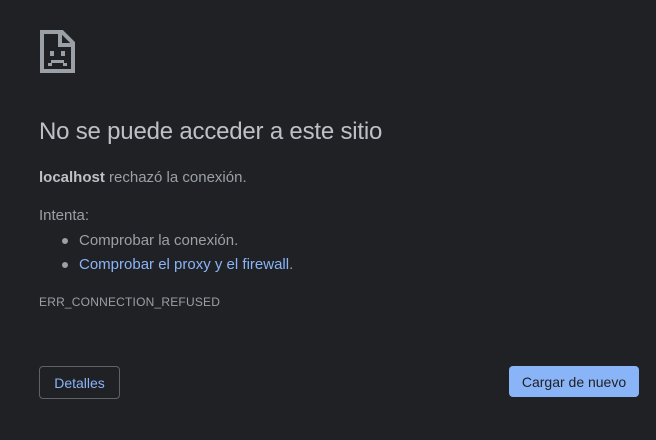 This screenshot has width=656, height=440. Describe the element at coordinates (64, 215) in the screenshot. I see `suggestions-heading: Intenta:` at that location.